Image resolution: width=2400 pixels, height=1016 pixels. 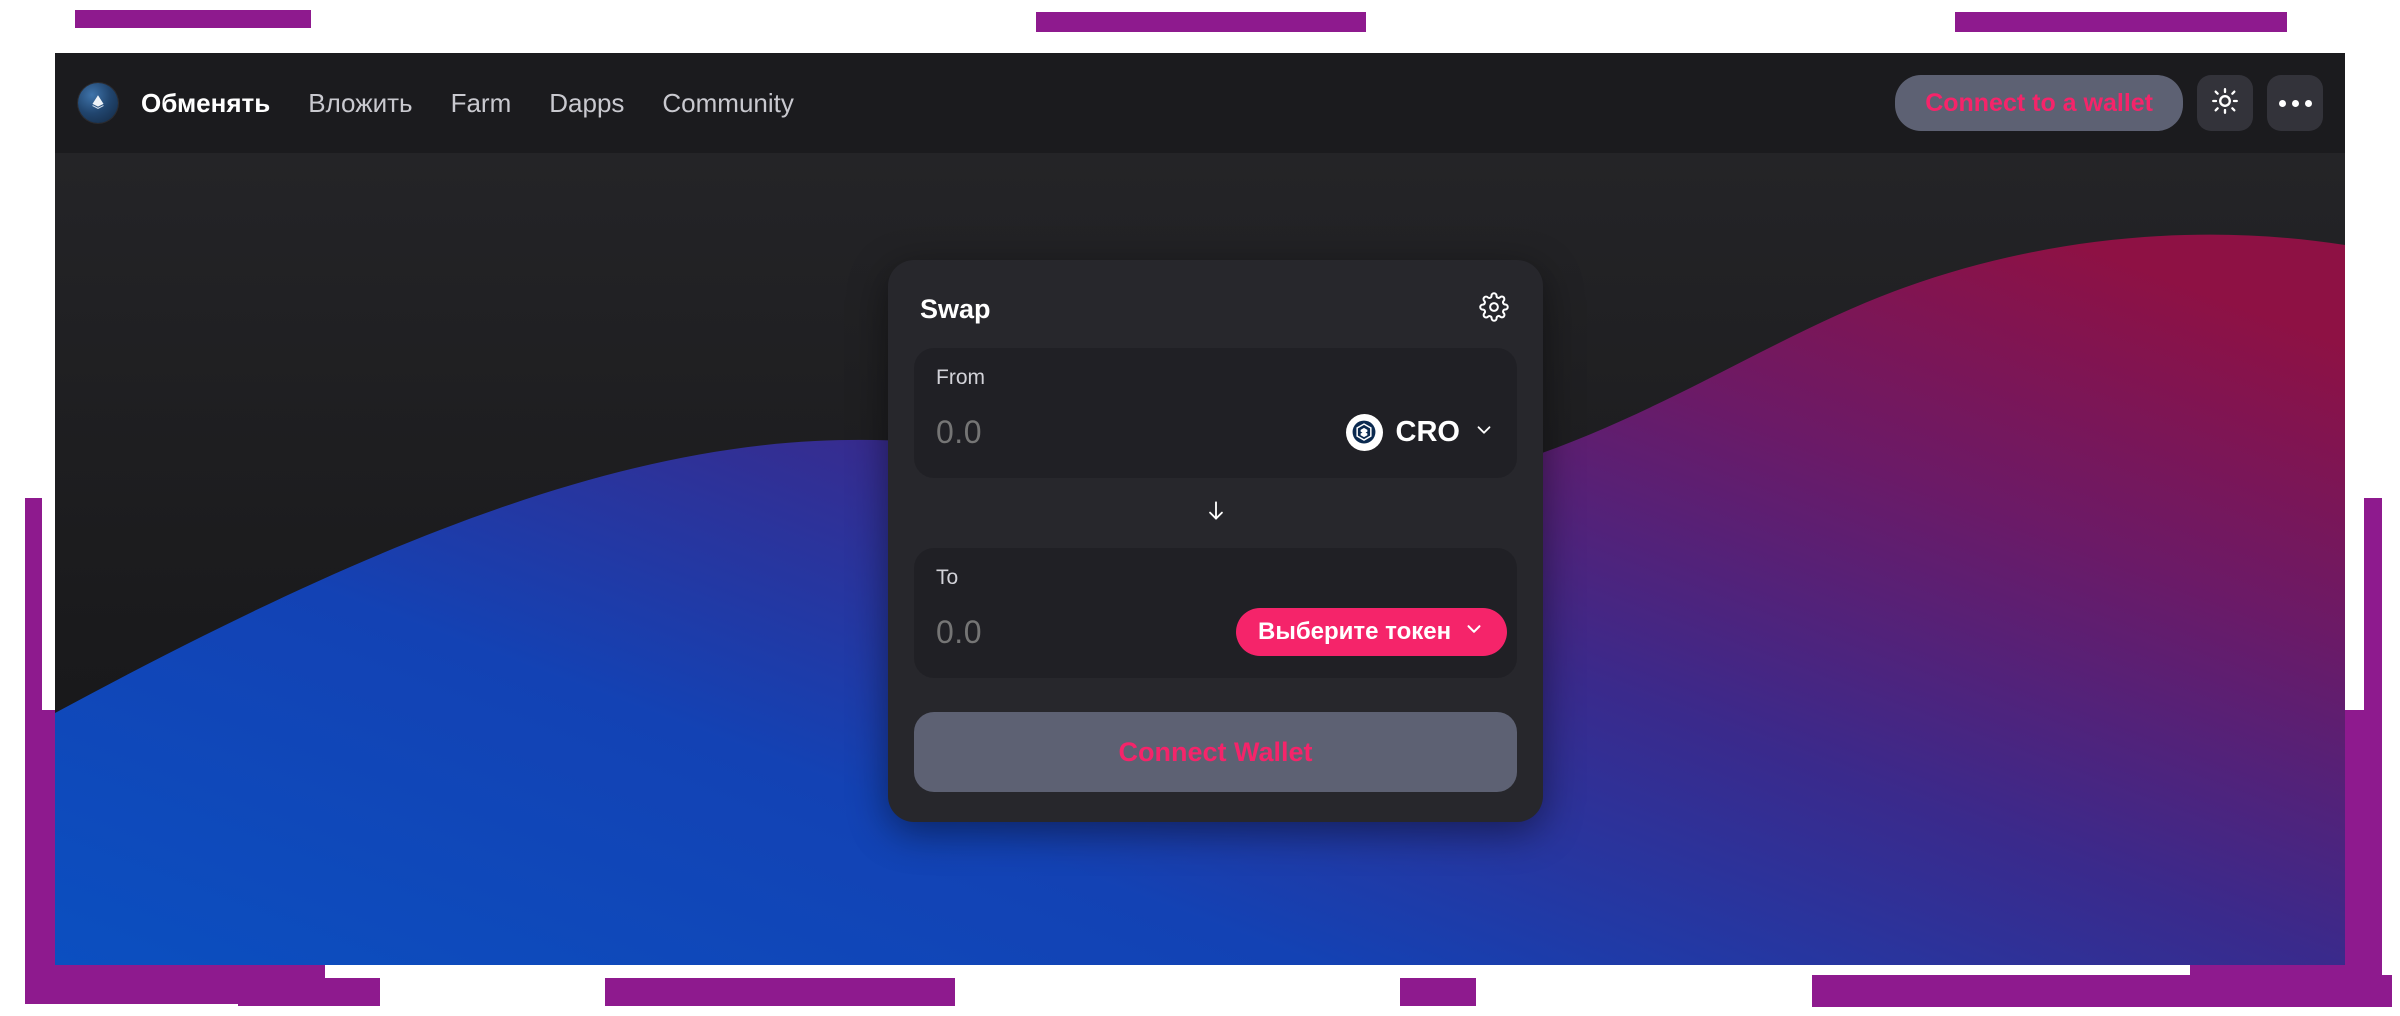 I want to click on from-row: CRO, so click(x=1215, y=432).